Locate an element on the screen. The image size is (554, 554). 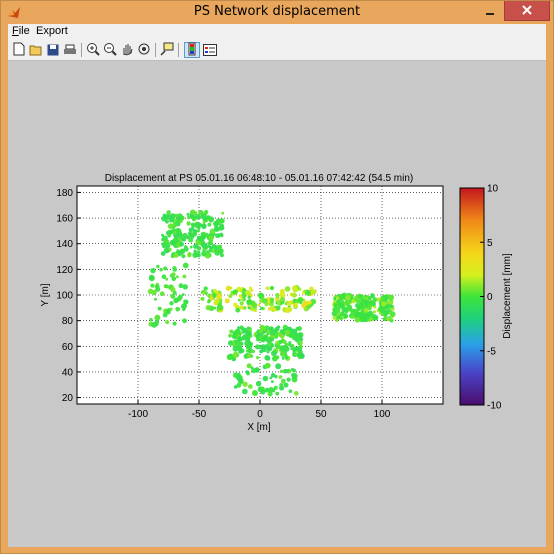
x-tick-label: -50 is located at coordinates (199, 414).